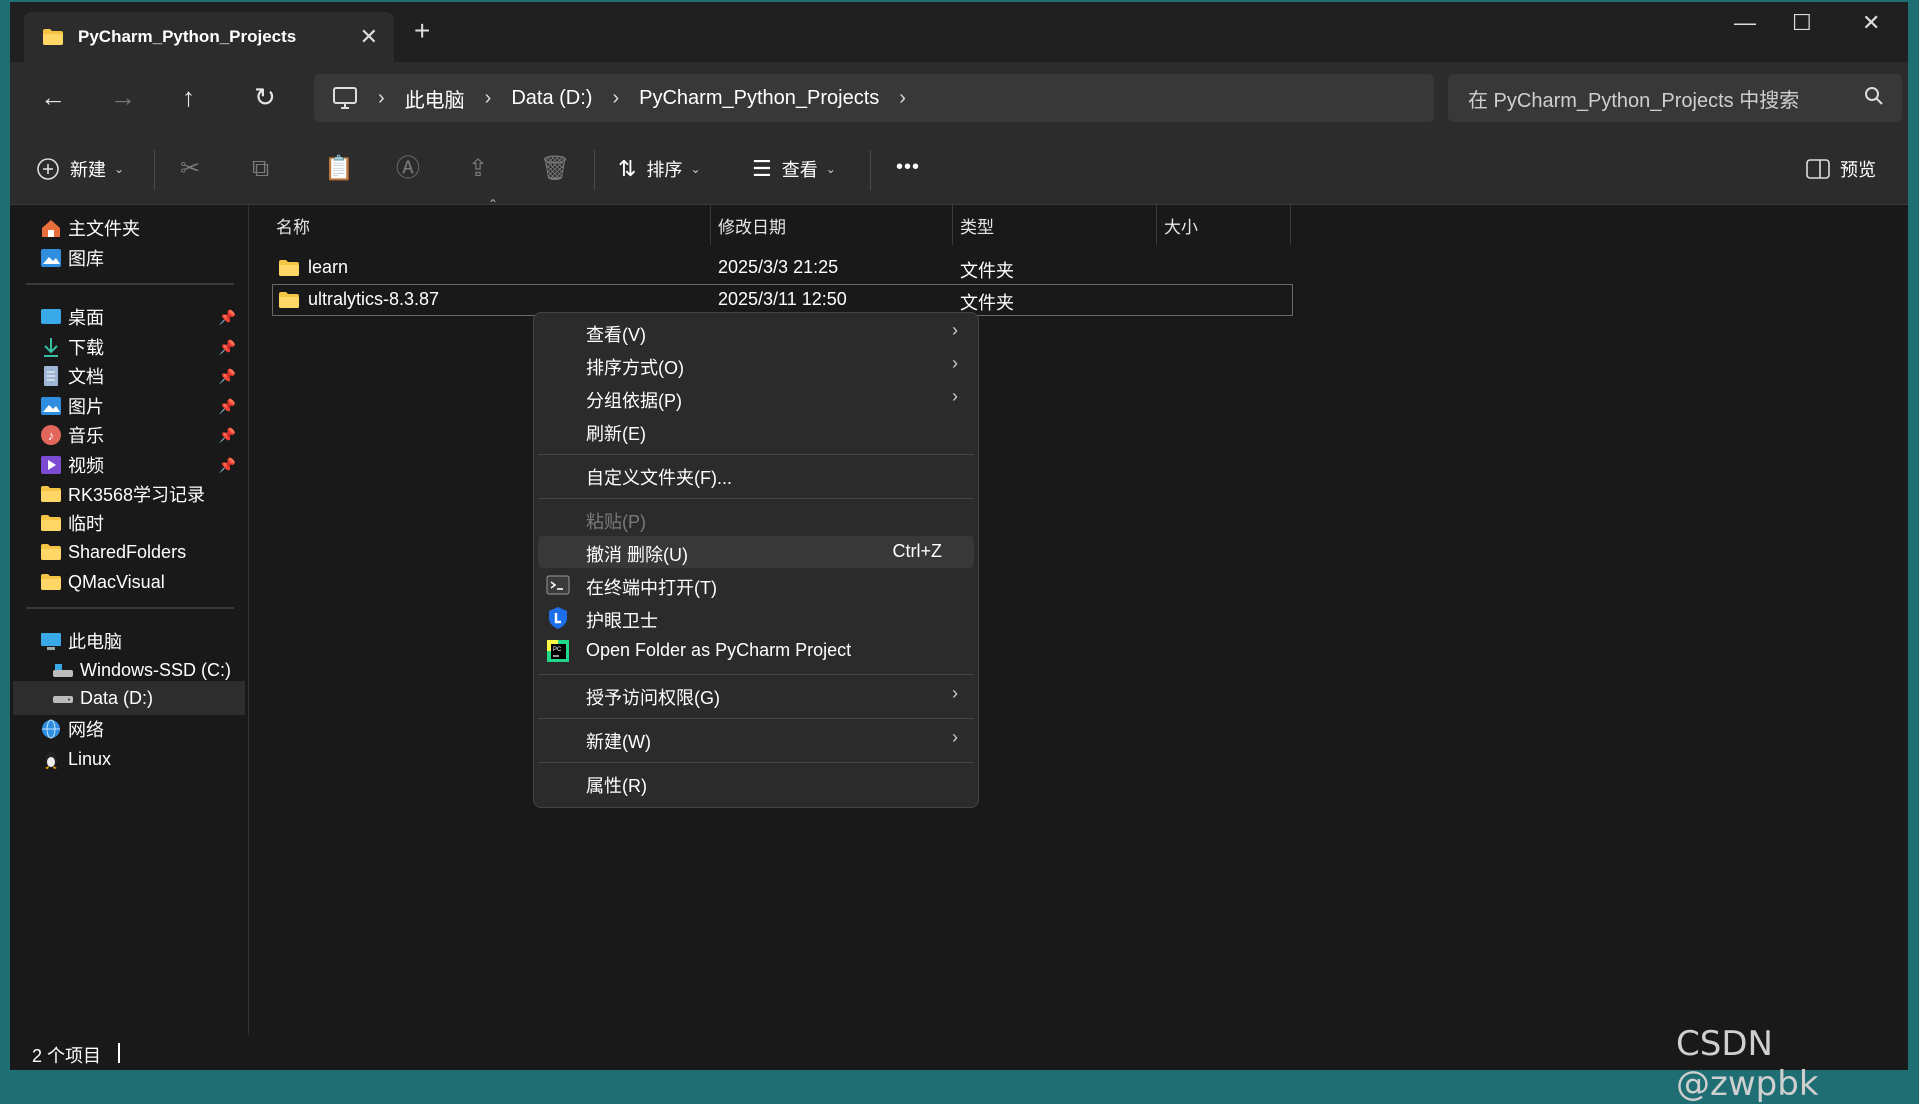 Image resolution: width=1919 pixels, height=1104 pixels. I want to click on sidebar-item-rk3568: RK3568学习记录, so click(140, 494).